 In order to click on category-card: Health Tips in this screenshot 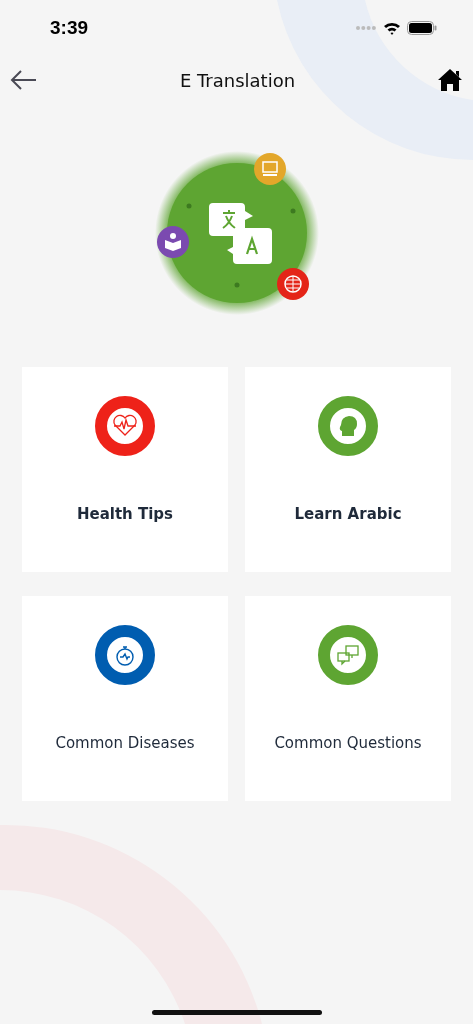, I will do `click(125, 469)`.